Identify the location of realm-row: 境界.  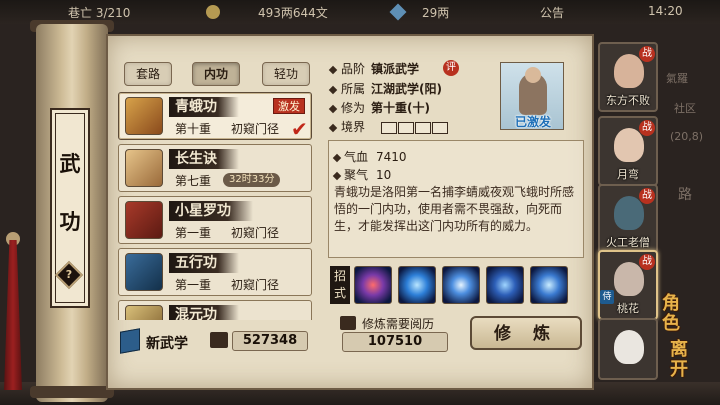
(347, 126).